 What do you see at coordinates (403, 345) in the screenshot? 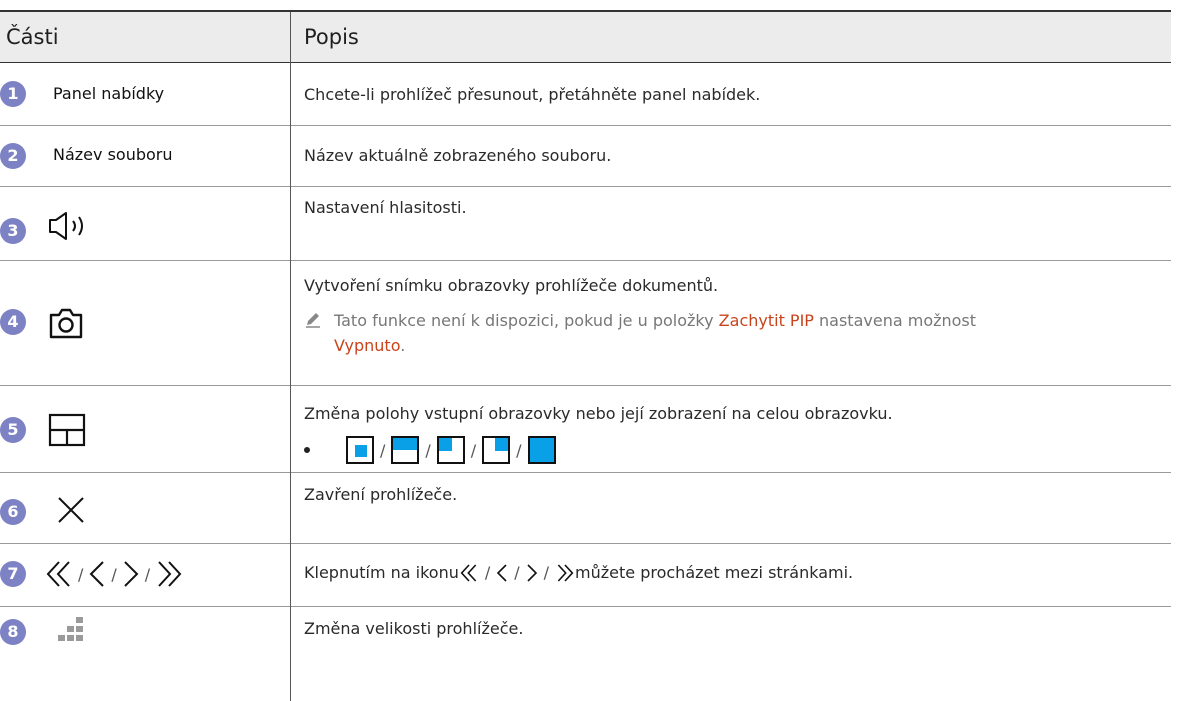
I see `note-text-part: .` at bounding box center [403, 345].